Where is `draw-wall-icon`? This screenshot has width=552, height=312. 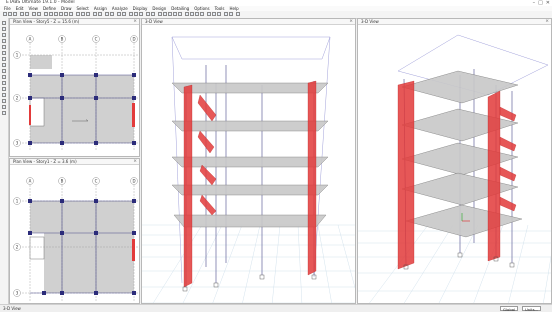
draw-wall-icon is located at coordinates (4, 59).